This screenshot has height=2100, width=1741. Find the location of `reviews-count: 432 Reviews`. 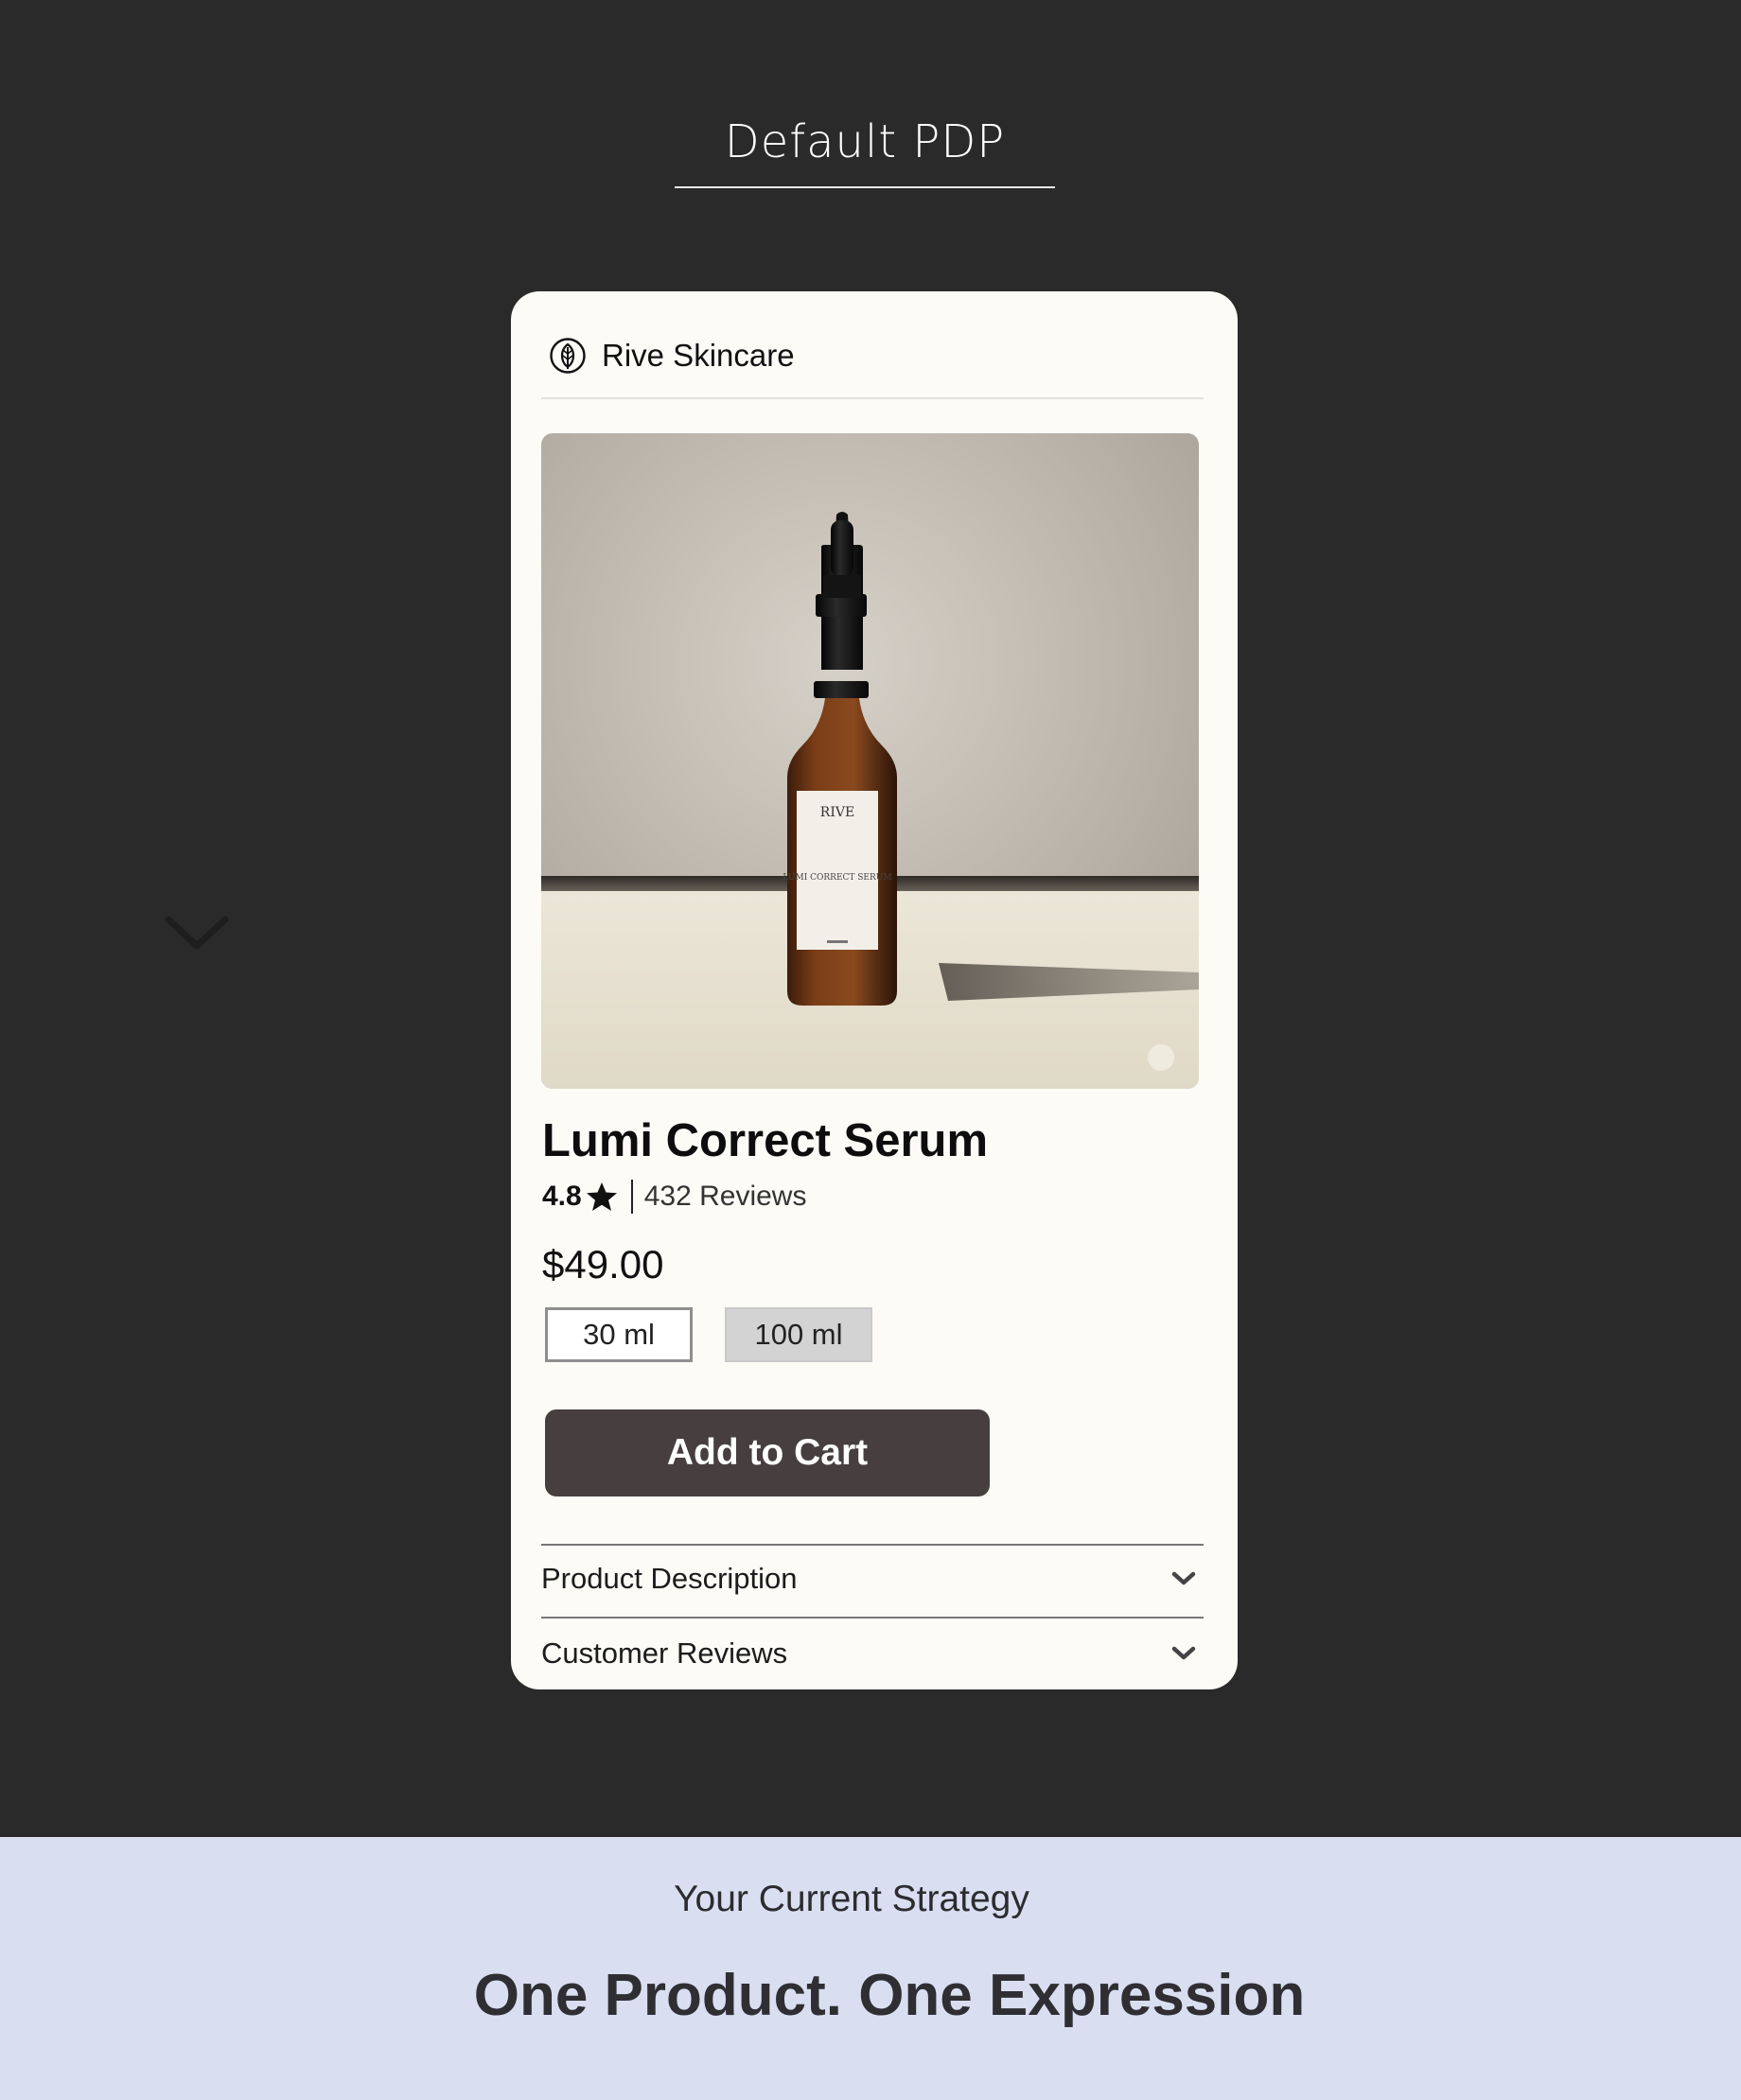

reviews-count: 432 Reviews is located at coordinates (725, 1197).